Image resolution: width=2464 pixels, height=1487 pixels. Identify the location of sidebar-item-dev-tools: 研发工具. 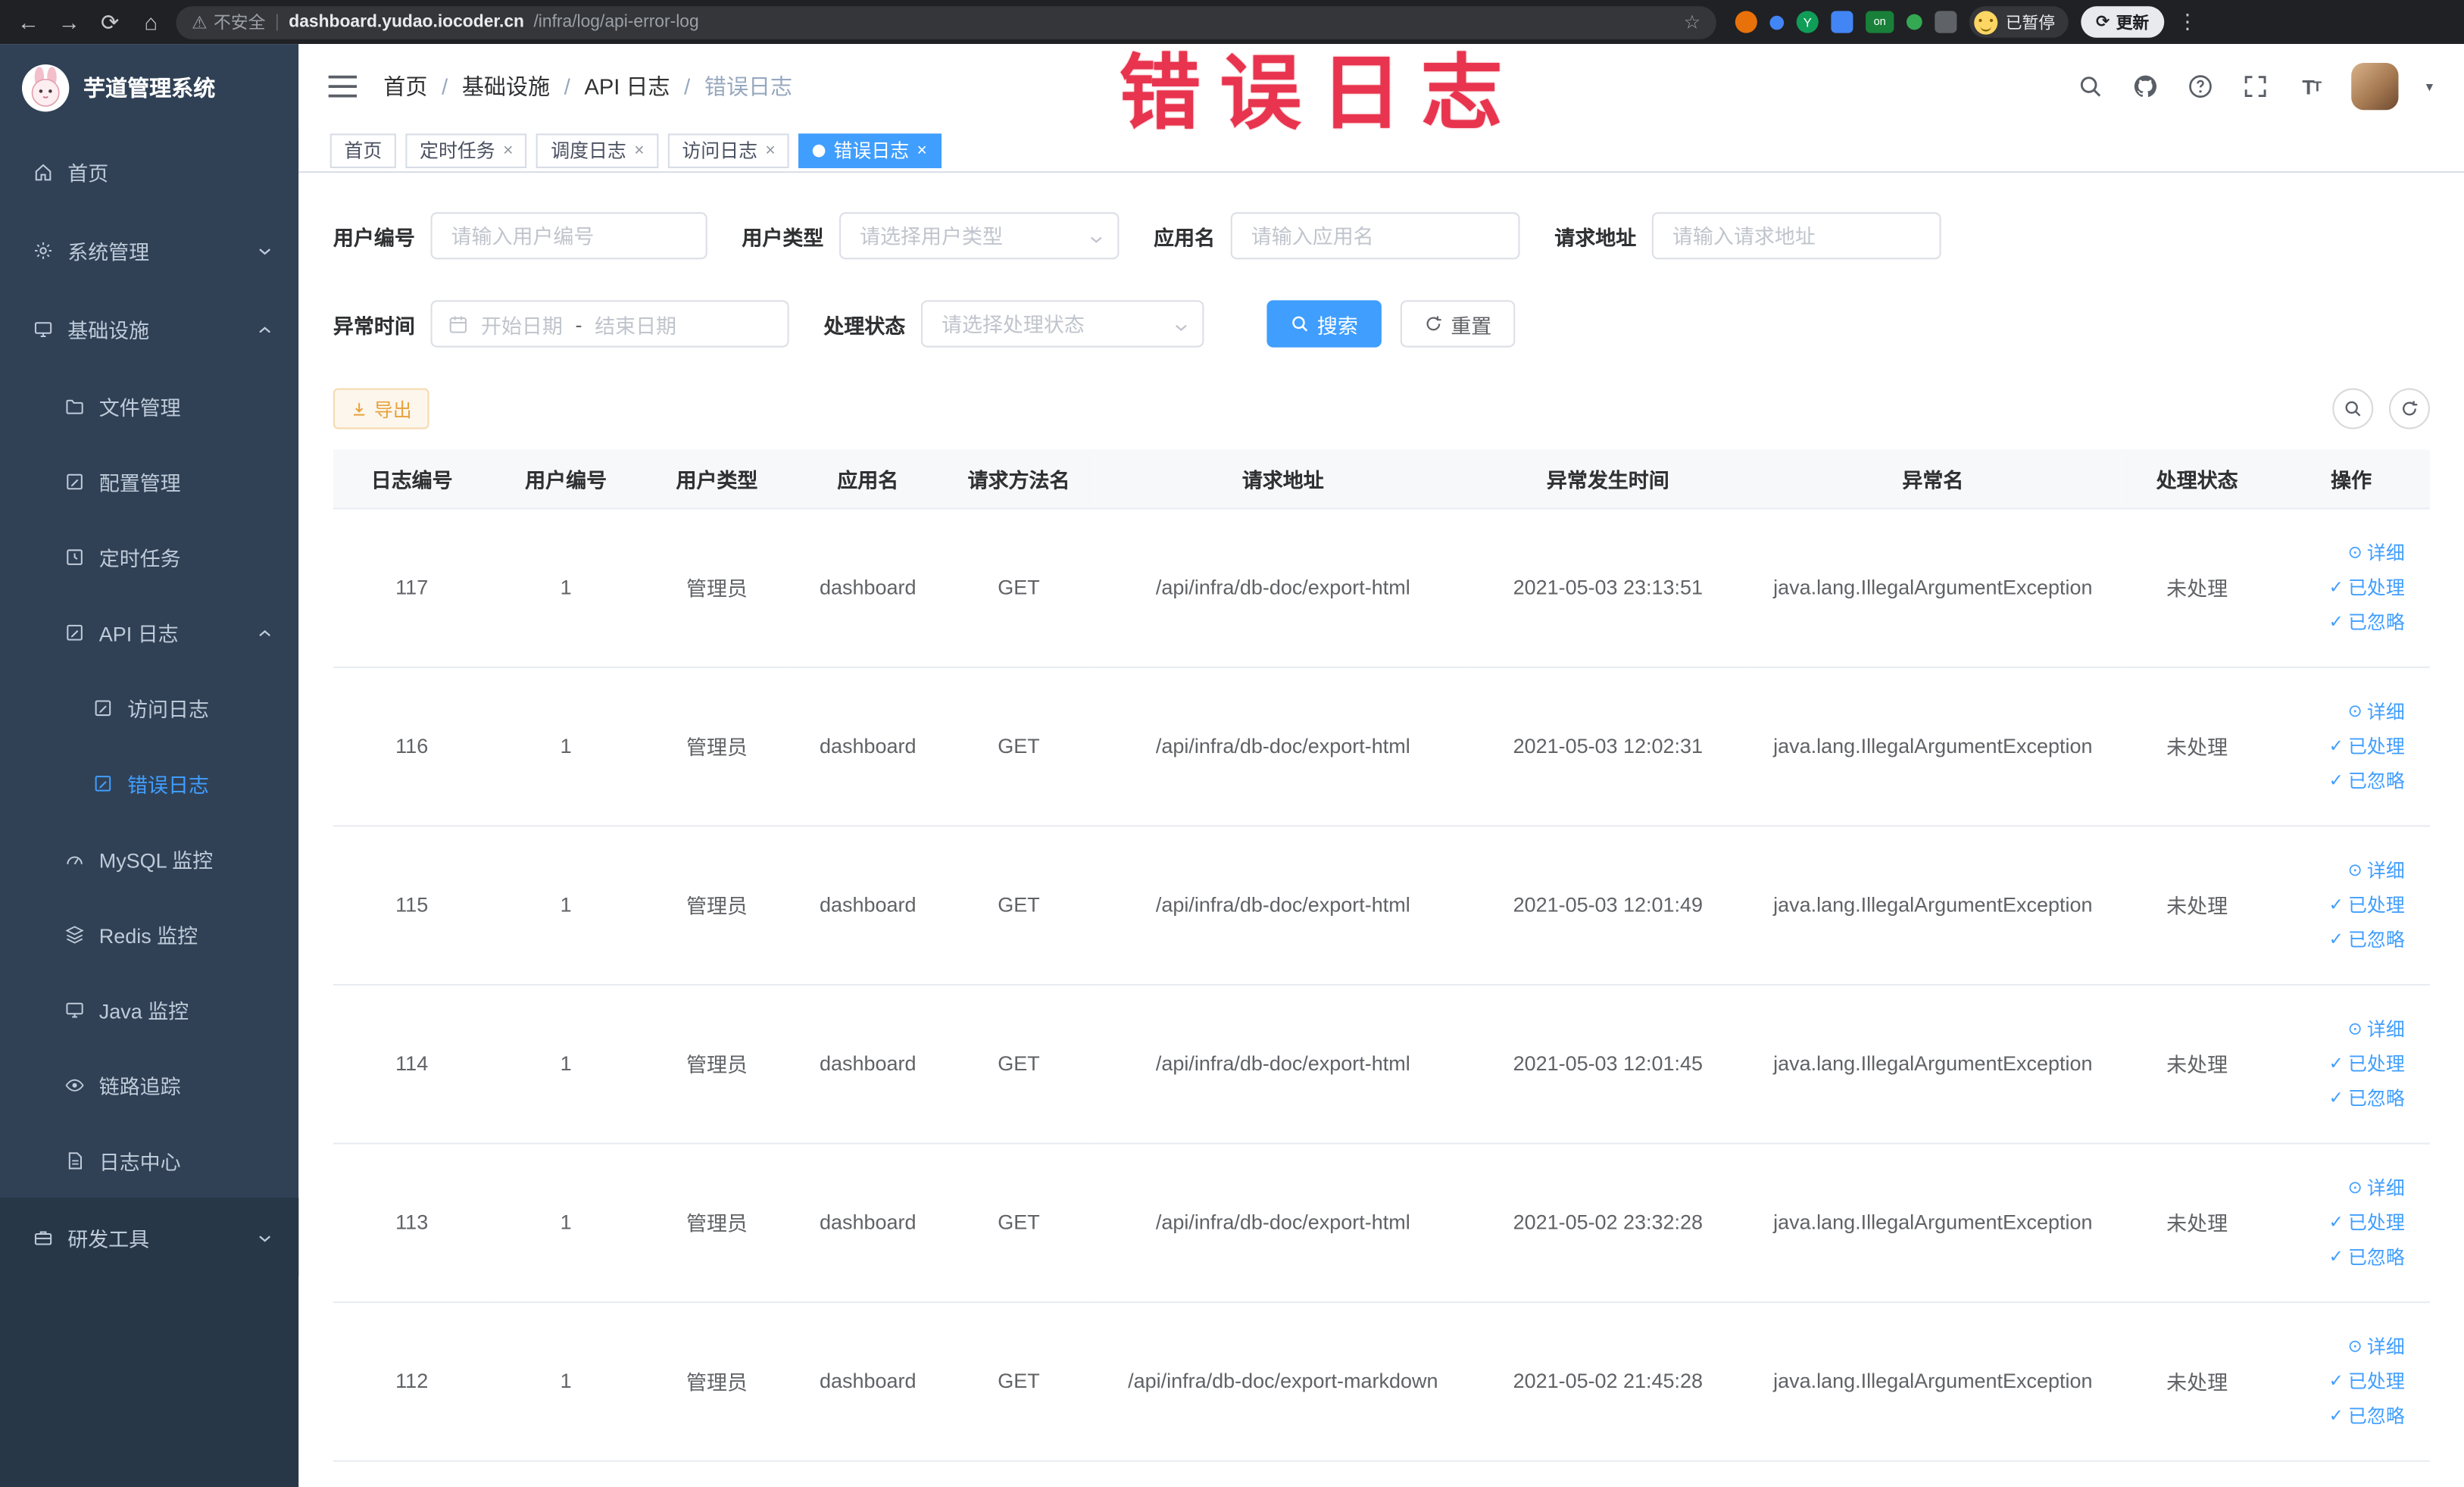
(149, 1237).